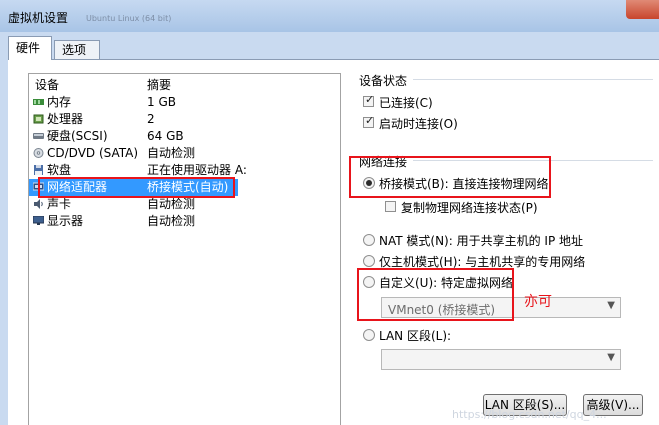  What do you see at coordinates (59, 170) in the screenshot?
I see `device-name: 软盘` at bounding box center [59, 170].